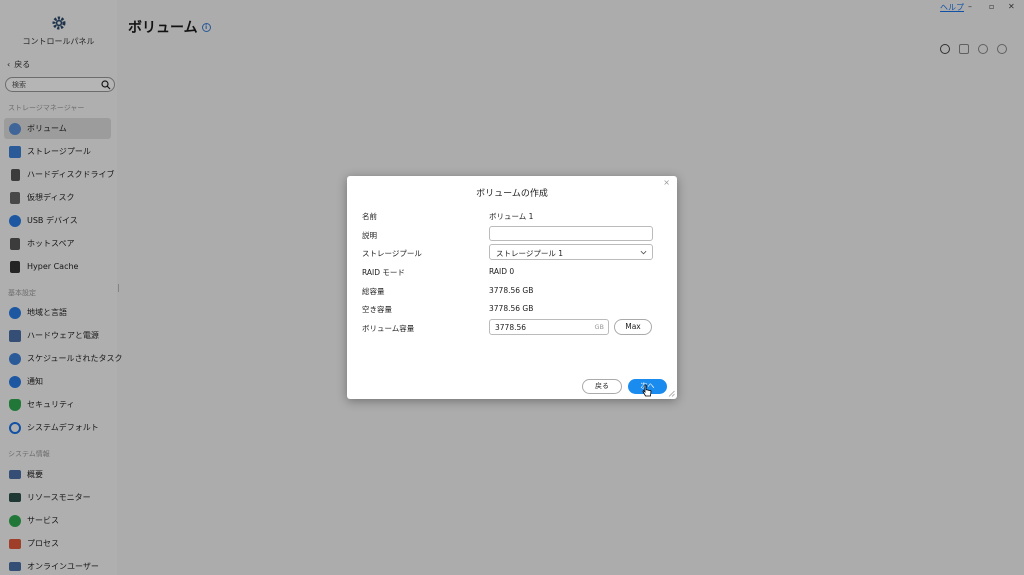 This screenshot has height=575, width=1024. What do you see at coordinates (599, 327) in the screenshot?
I see `unit-label: GB` at bounding box center [599, 327].